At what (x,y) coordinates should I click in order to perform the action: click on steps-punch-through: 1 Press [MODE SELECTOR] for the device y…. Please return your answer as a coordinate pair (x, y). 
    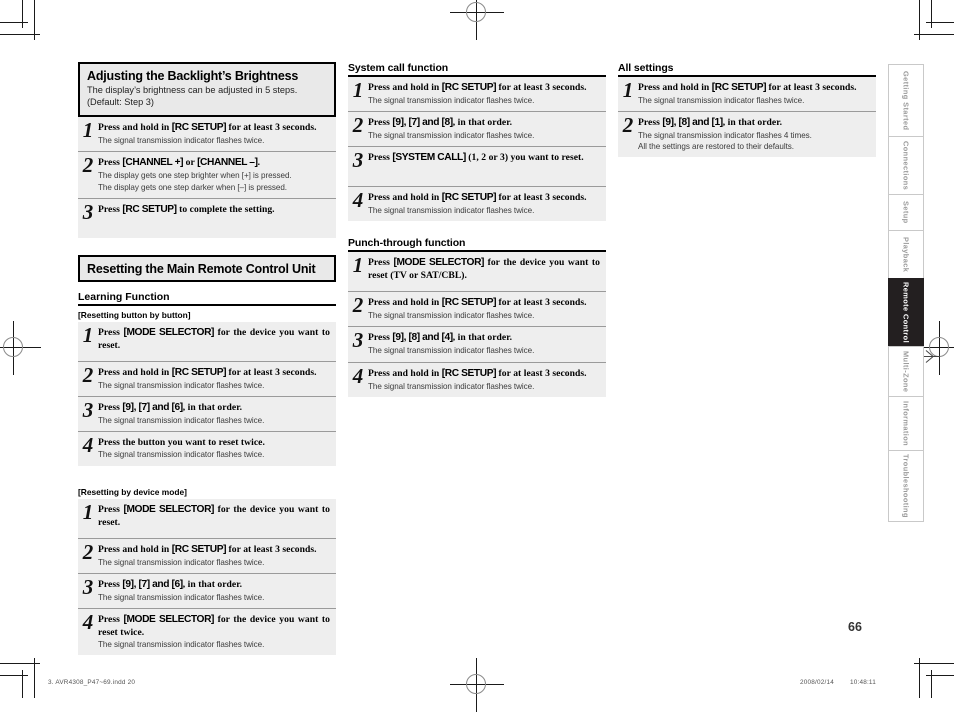
    Looking at the image, I should click on (477, 325).